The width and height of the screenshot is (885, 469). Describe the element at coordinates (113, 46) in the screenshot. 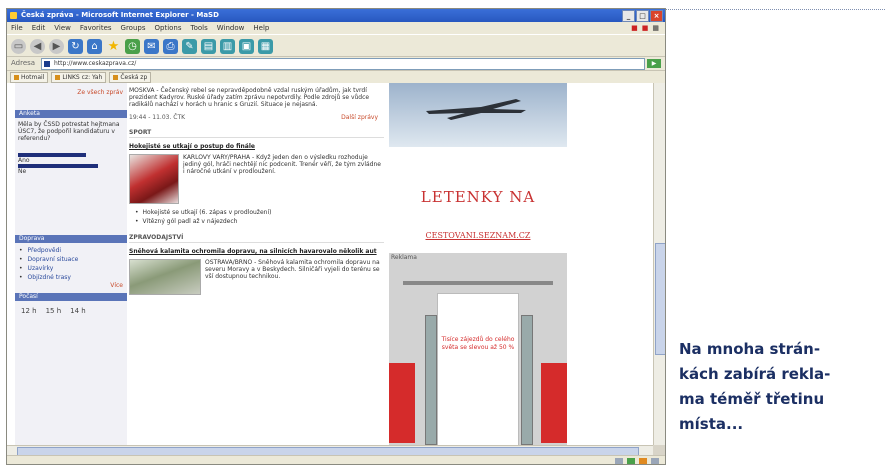

I see `favorites-star-icon: ★` at that location.